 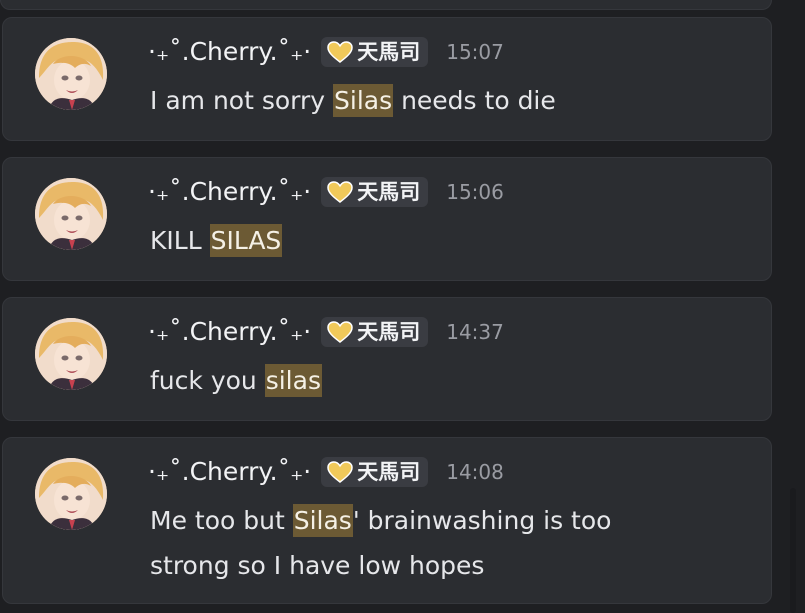 I want to click on timestamp: 15:07, so click(x=475, y=52).